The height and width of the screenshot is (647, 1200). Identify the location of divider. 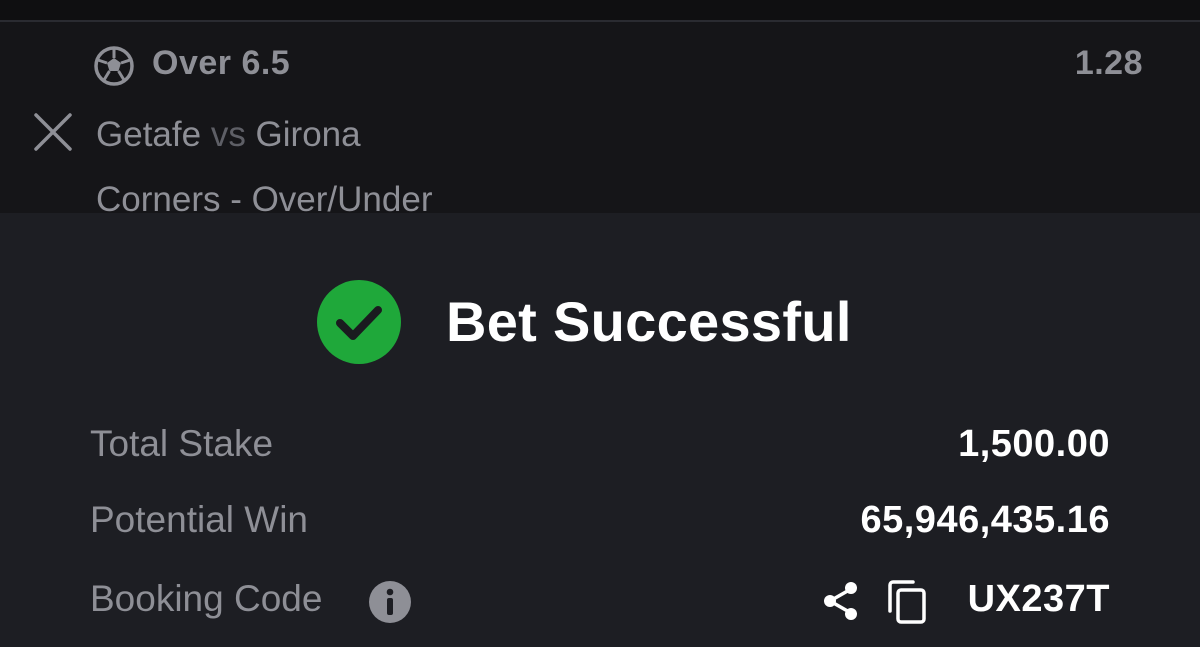
(600, 21).